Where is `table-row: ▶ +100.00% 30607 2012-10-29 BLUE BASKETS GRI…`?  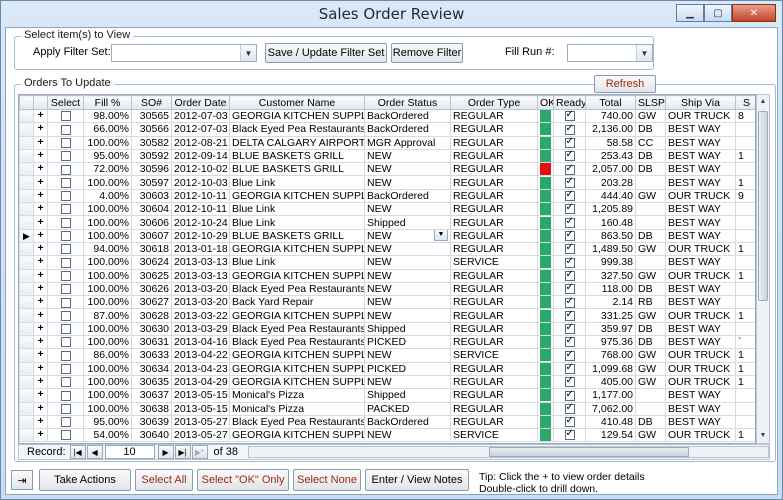
table-row: ▶ +100.00% 30607 2012-10-29 BLUE BASKETS GRI… is located at coordinates (387, 235).